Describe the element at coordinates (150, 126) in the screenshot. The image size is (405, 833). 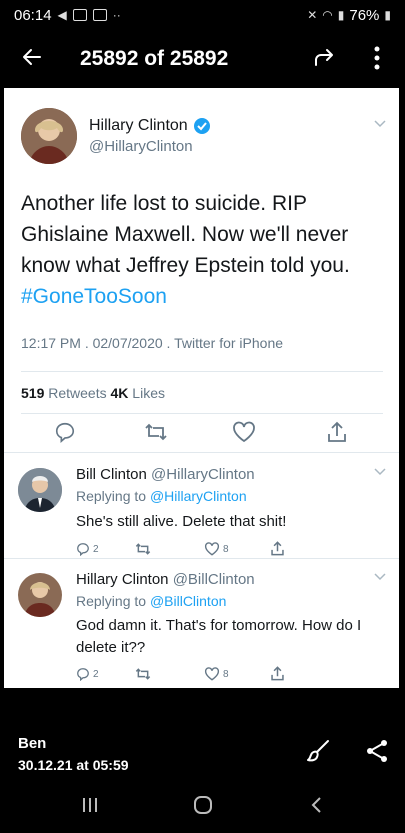
I see `author-name: Hillary Clinton` at that location.